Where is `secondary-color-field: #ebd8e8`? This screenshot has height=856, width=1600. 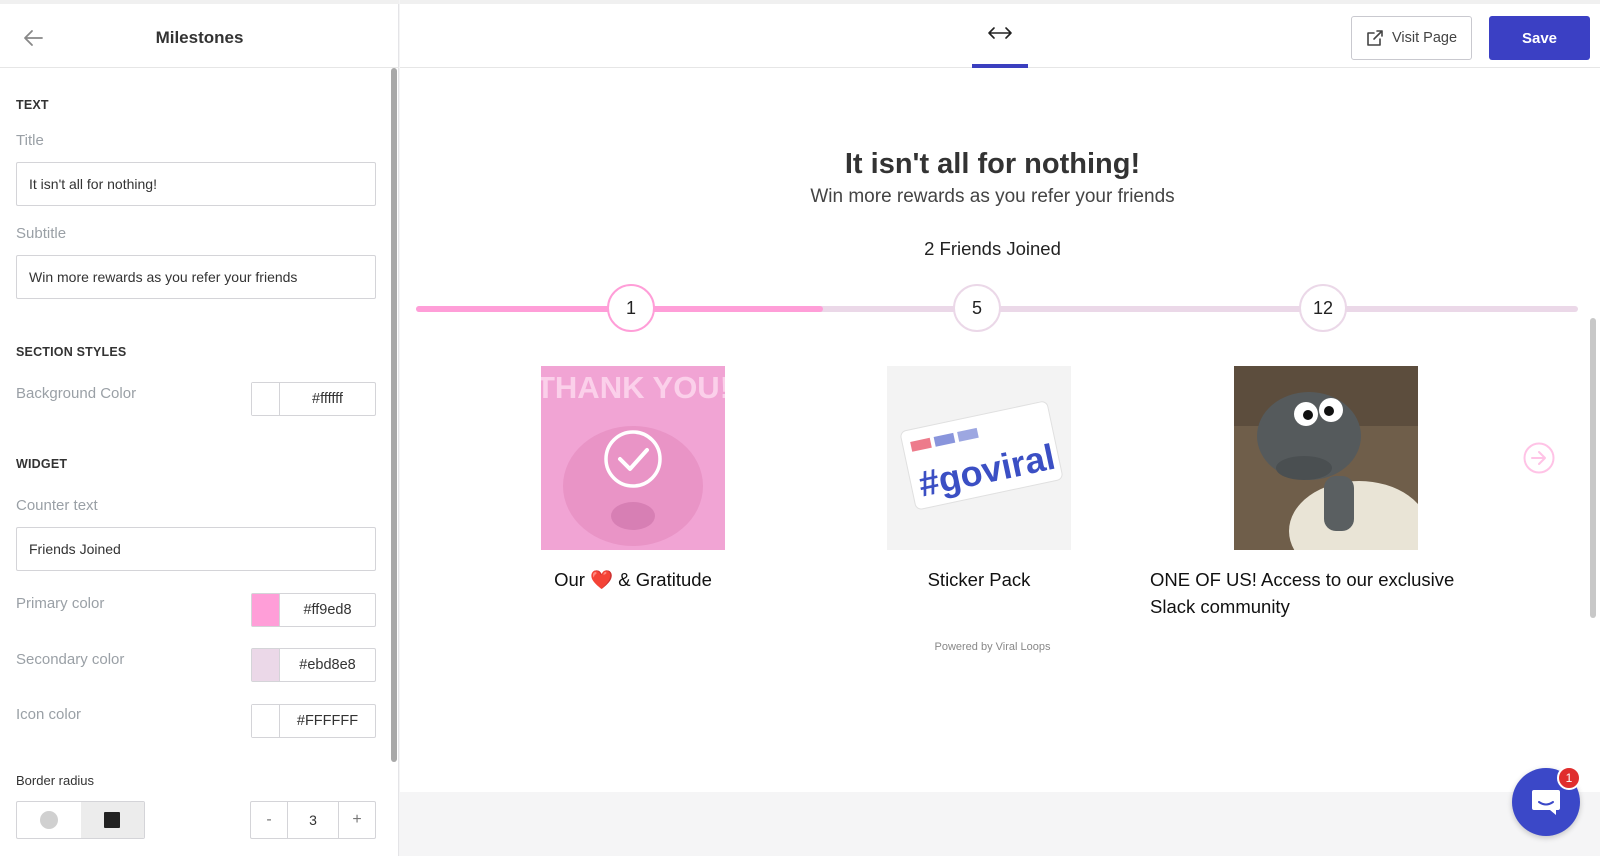 secondary-color-field: #ebd8e8 is located at coordinates (313, 665).